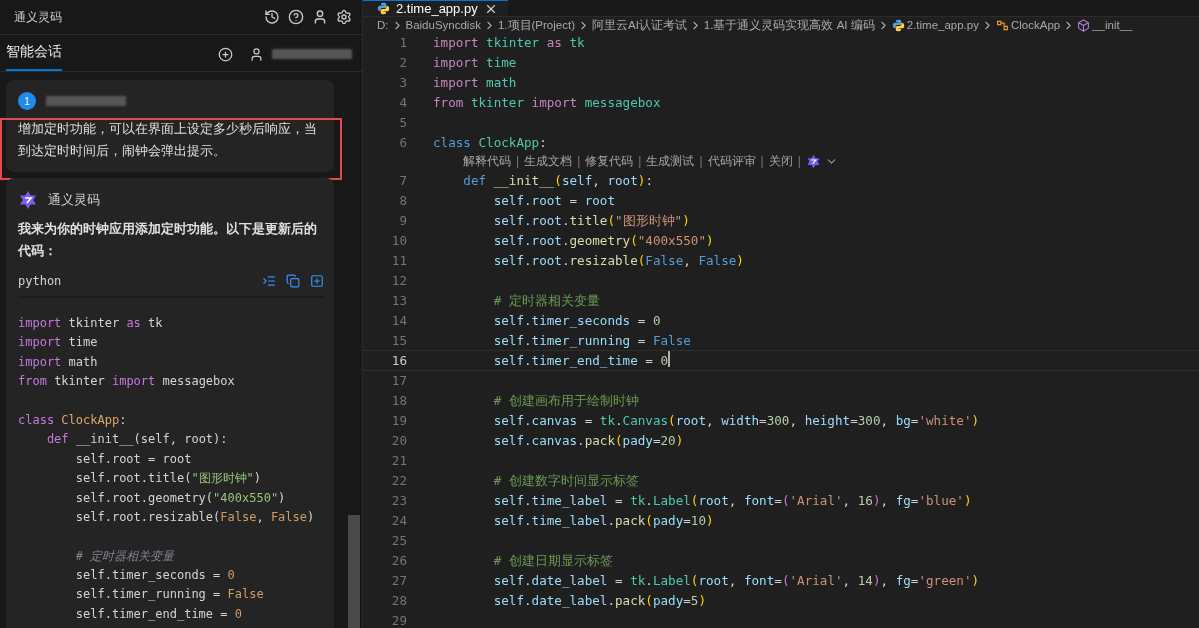 The image size is (1199, 628). Describe the element at coordinates (403, 103) in the screenshot. I see `line-number: 4` at that location.